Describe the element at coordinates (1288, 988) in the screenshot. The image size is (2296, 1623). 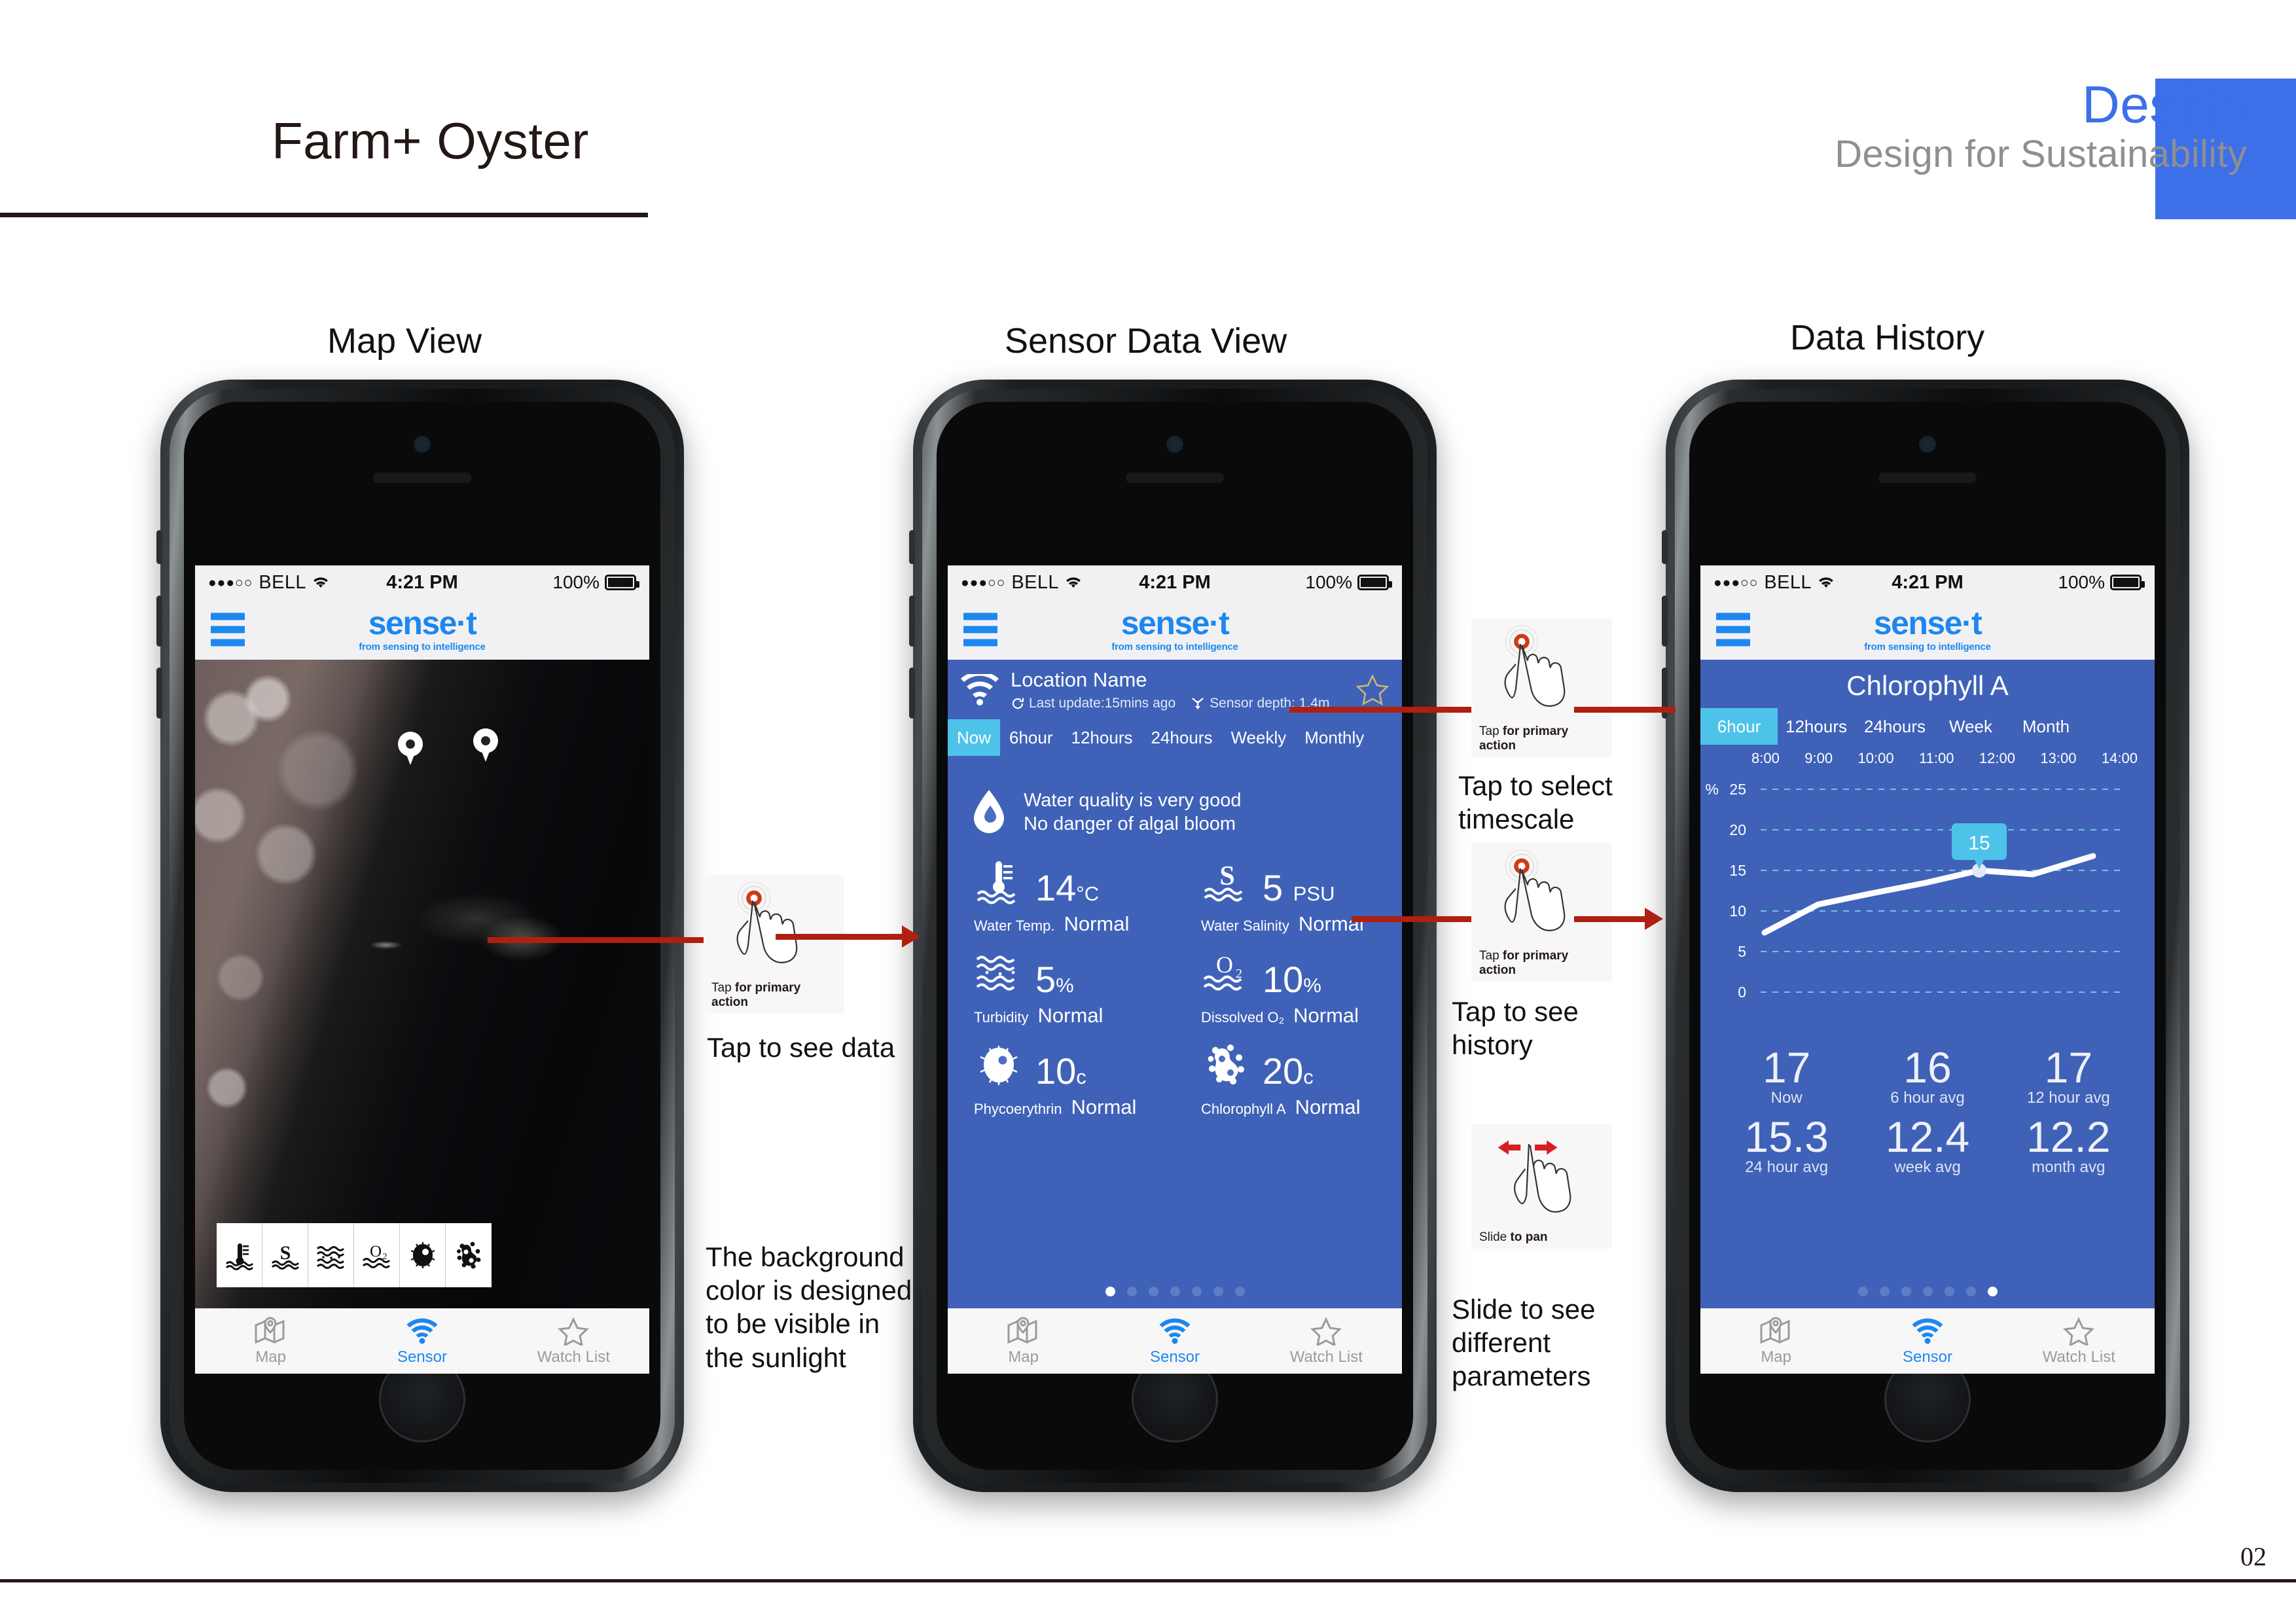
I see `reading-dissolved-oxygen: O2 10% Dissolved O₂ Normal` at that location.